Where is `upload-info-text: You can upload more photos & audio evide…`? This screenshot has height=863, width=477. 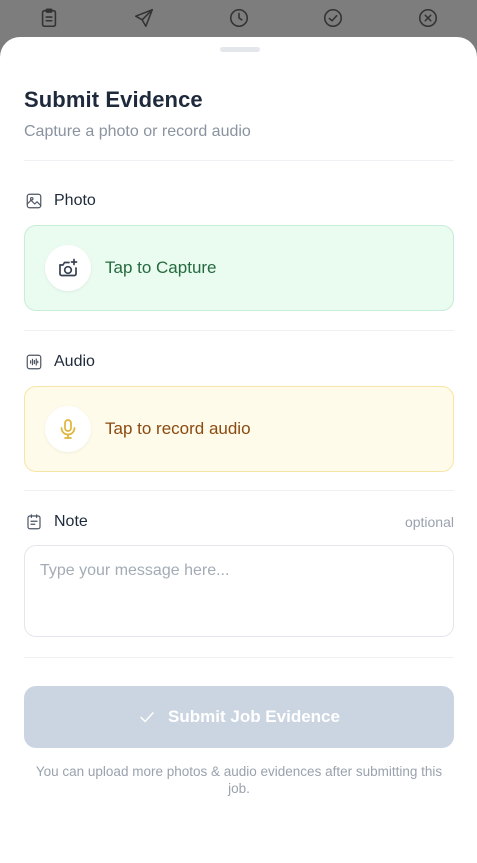
upload-info-text: You can upload more photos & audio evide… is located at coordinates (239, 780).